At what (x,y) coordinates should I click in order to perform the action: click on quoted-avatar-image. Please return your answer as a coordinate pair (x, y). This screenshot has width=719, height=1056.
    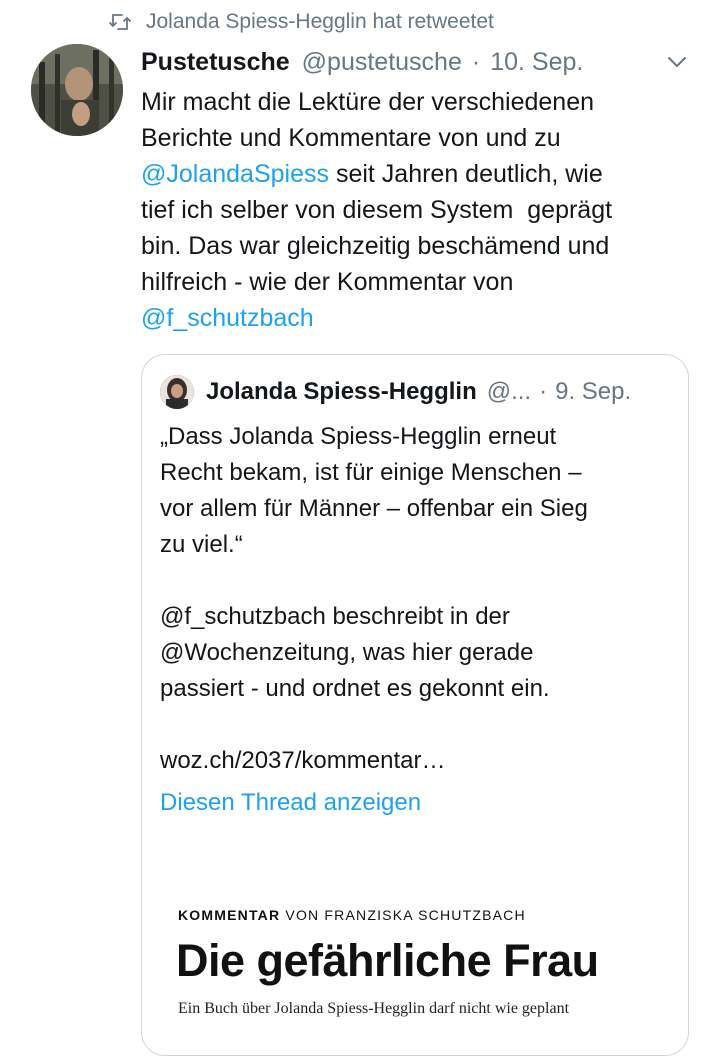
    Looking at the image, I should click on (177, 392).